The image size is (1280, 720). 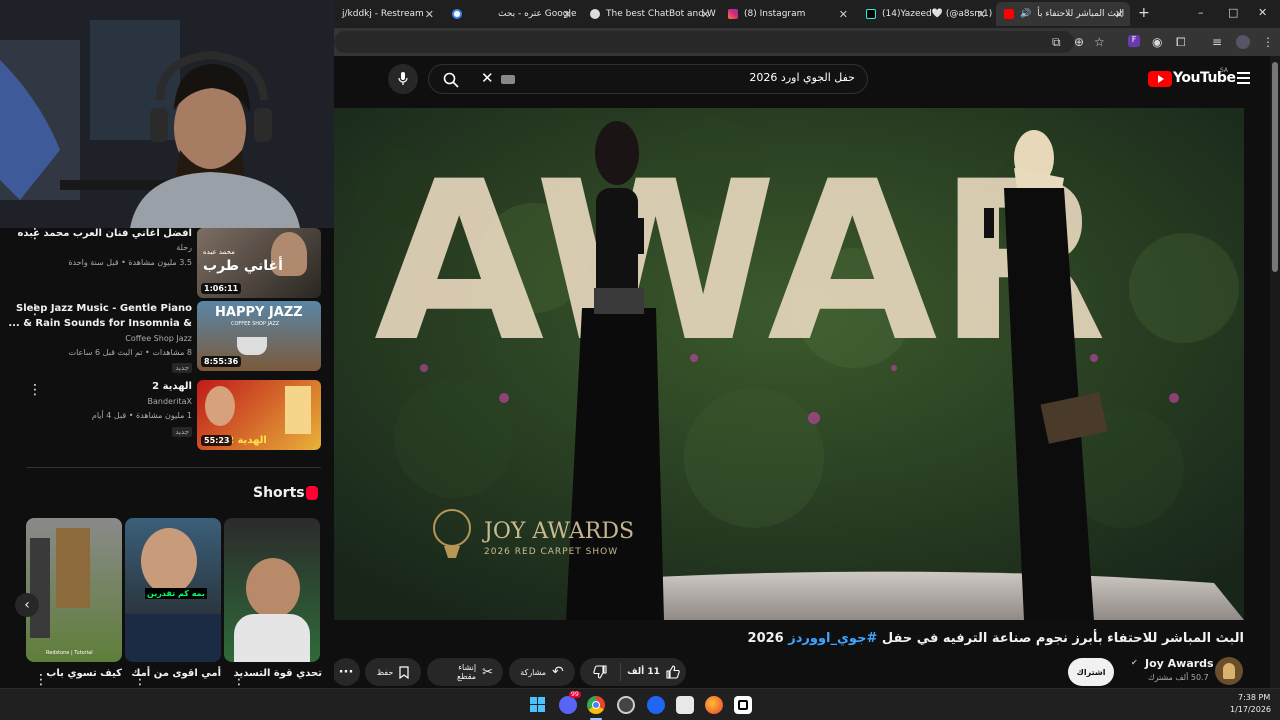 What do you see at coordinates (596, 705) in the screenshot?
I see `chrome-icon` at bounding box center [596, 705].